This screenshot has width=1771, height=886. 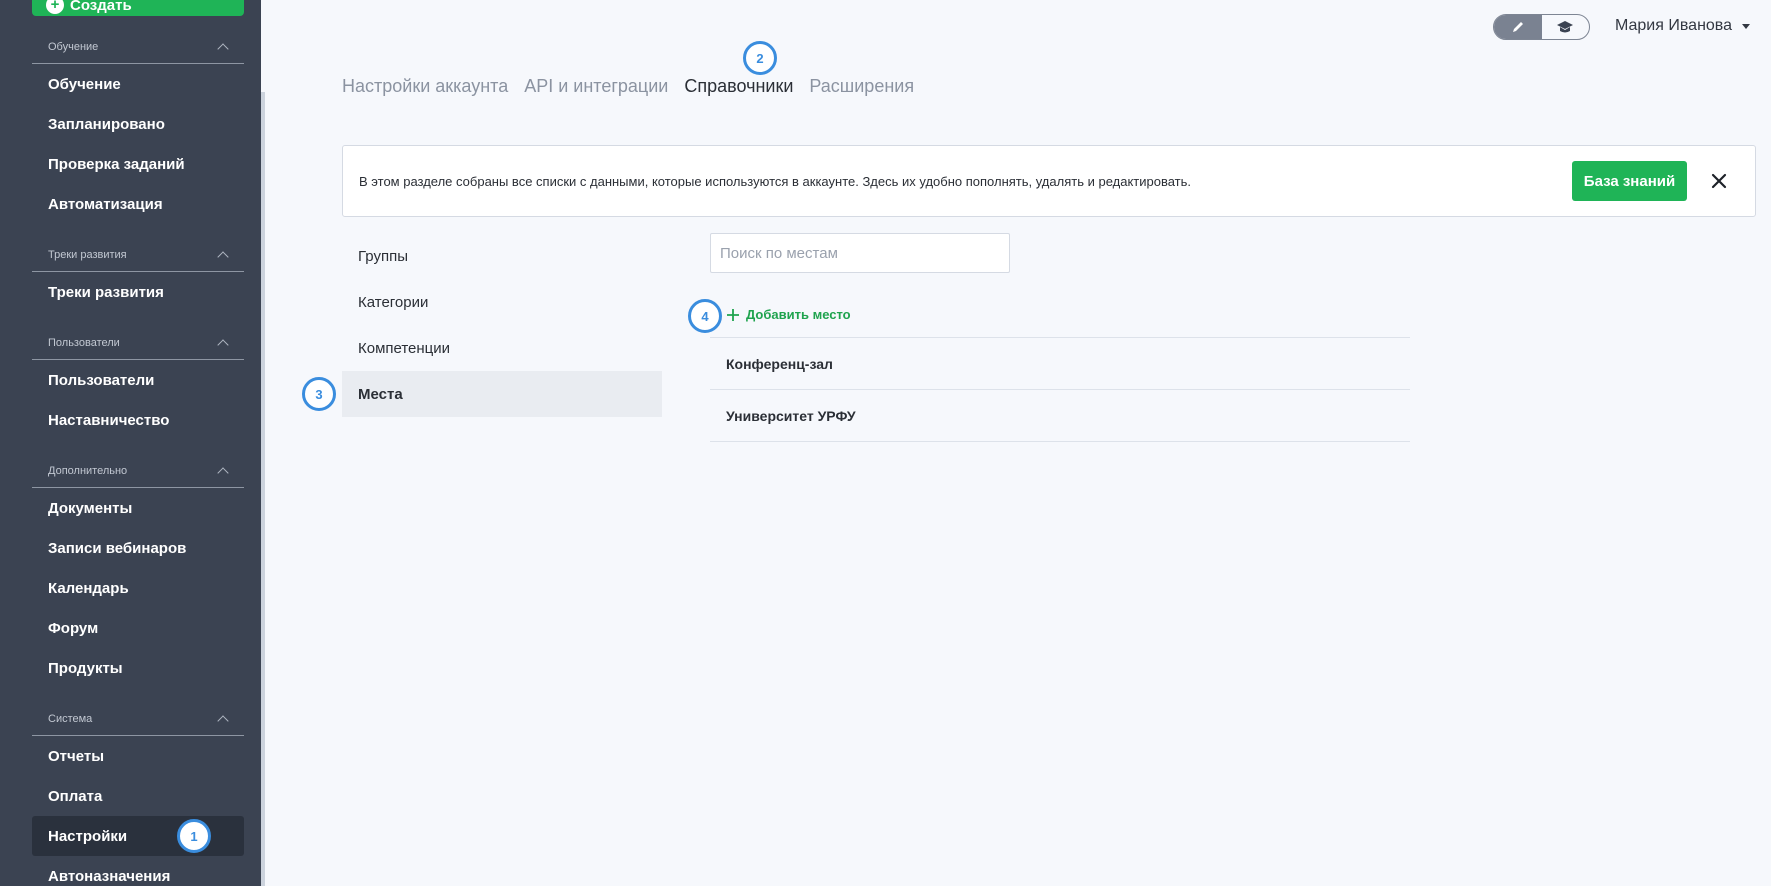 I want to click on user-name: Мария Иванова, so click(x=1674, y=25).